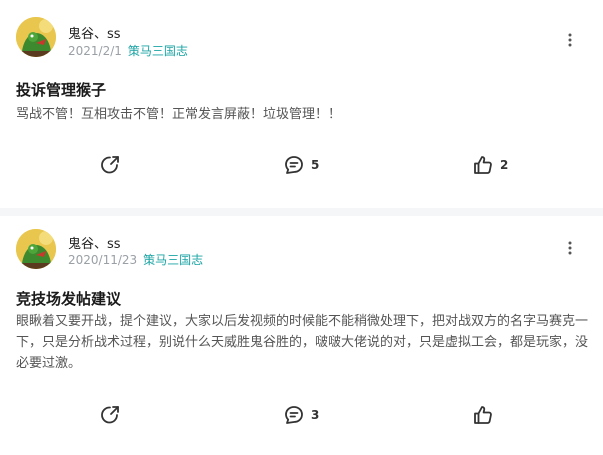 Image resolution: width=603 pixels, height=455 pixels. Describe the element at coordinates (315, 165) in the screenshot. I see `comment-count: 5` at that location.